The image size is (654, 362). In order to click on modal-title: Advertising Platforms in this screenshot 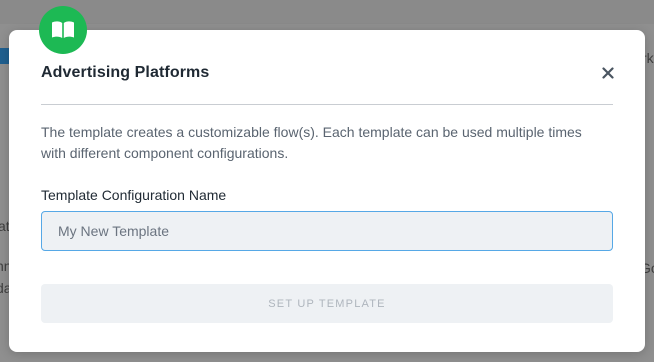, I will do `click(125, 72)`.